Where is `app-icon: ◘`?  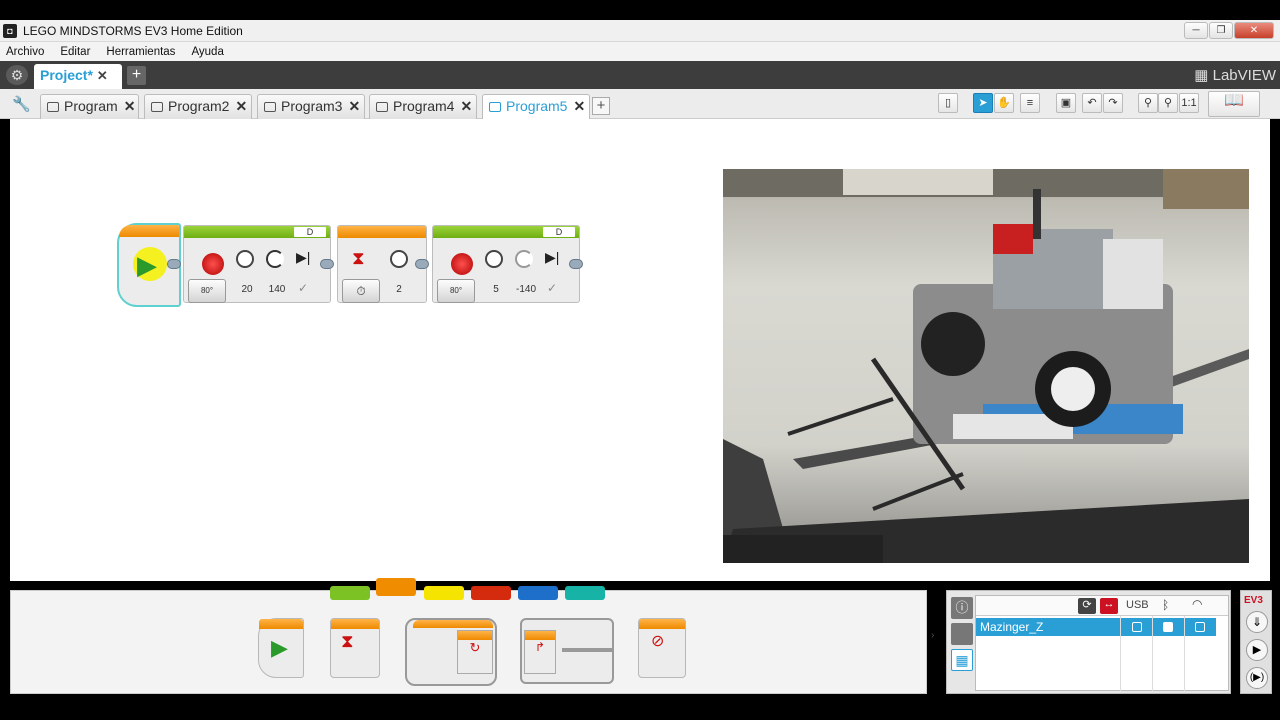
app-icon: ◘ is located at coordinates (10, 30).